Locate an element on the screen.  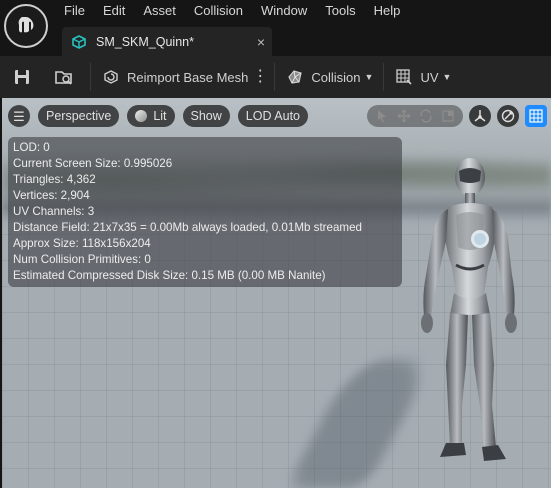
coordinate-space-icon is located at coordinates (480, 116).